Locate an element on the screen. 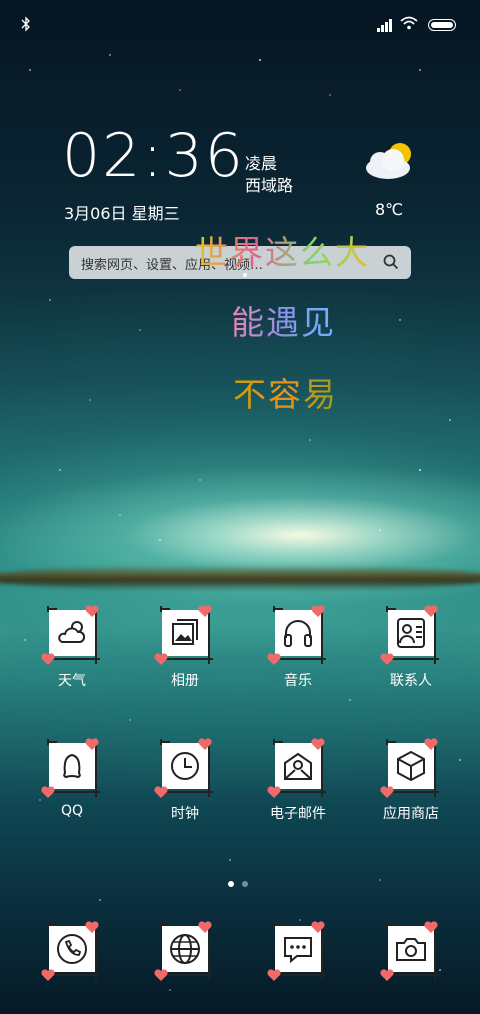 Image resolution: width=480 pixels, height=1014 pixels. app-contacts: 联系人 is located at coordinates (411, 648).